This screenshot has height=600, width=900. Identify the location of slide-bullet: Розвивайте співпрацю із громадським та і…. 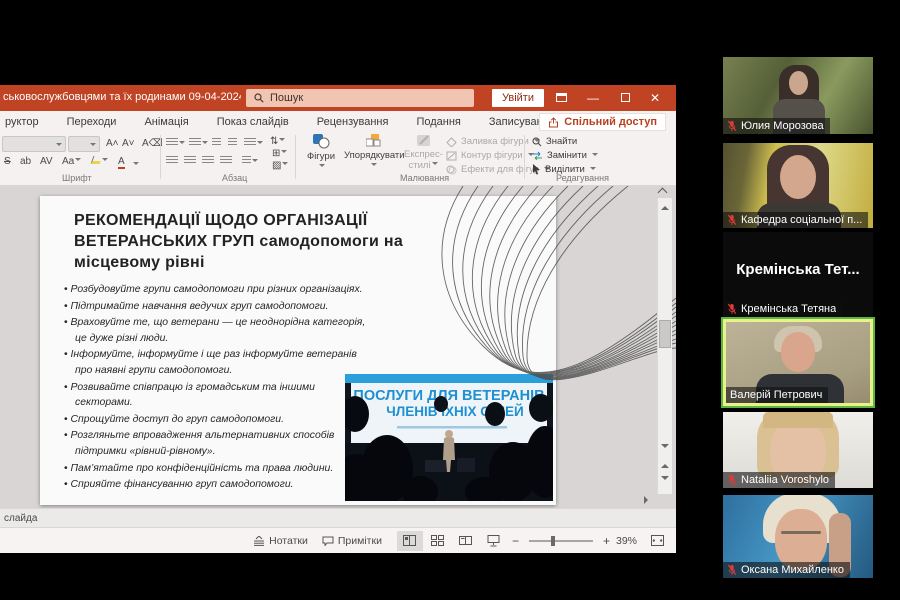
(218, 395).